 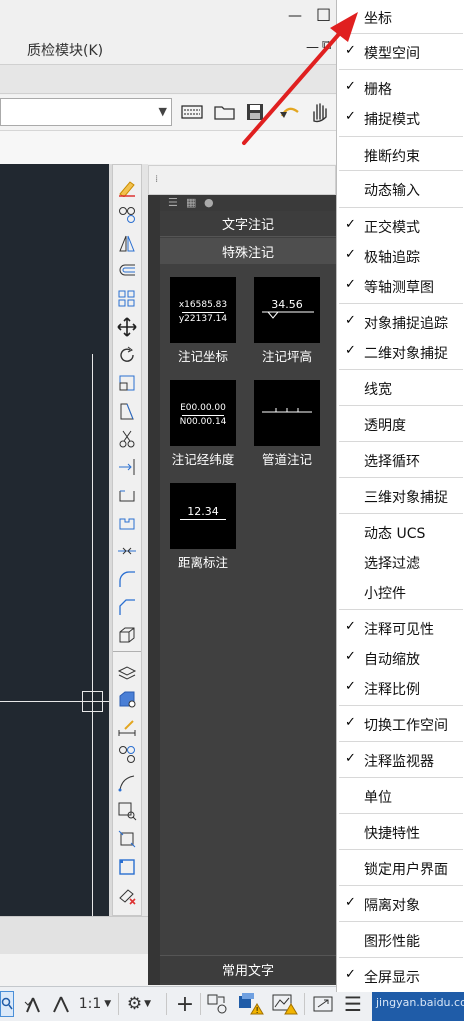 I want to click on menu-item-6: ✓ 正交模式, so click(x=400, y=226).